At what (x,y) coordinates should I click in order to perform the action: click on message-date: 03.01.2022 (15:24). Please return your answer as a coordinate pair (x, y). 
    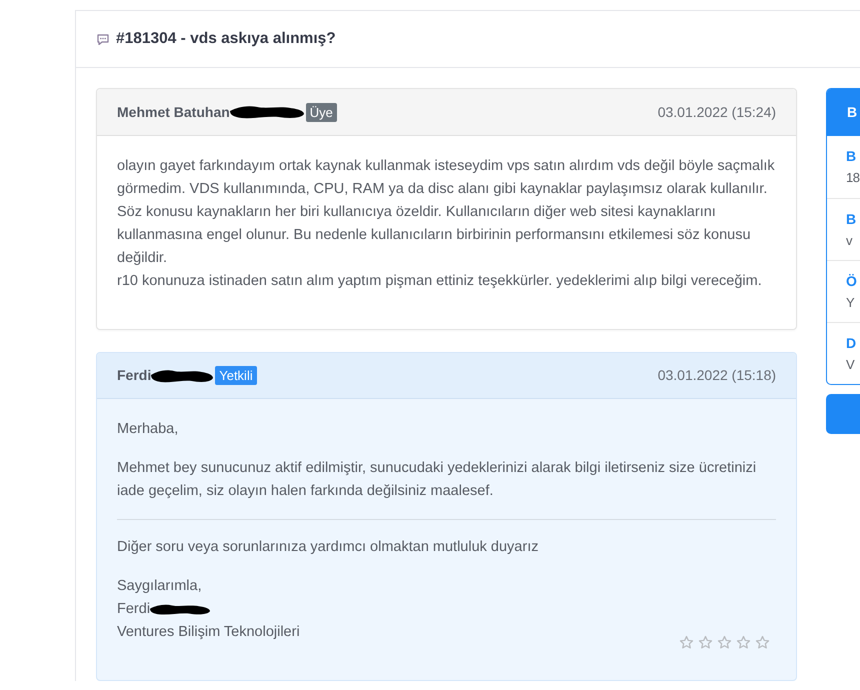
    Looking at the image, I should click on (717, 112).